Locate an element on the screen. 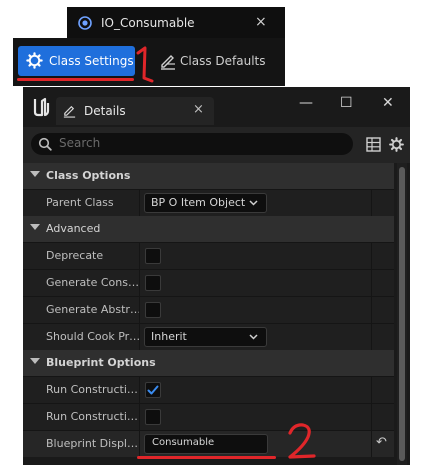 This screenshot has height=474, width=423. details-tab-close-icon: × is located at coordinates (198, 109).